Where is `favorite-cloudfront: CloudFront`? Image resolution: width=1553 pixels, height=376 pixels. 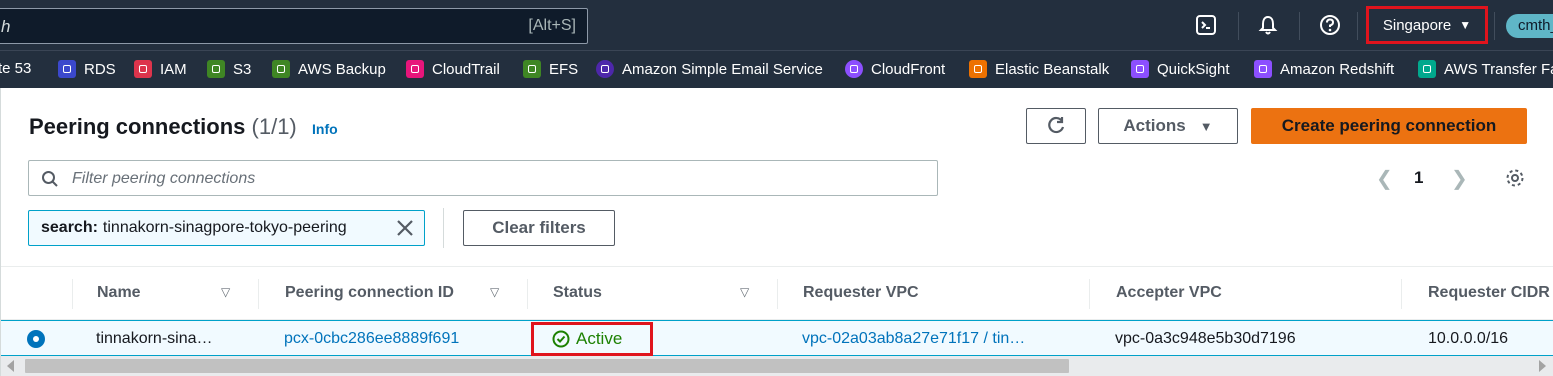
favorite-cloudfront: CloudFront is located at coordinates (895, 69).